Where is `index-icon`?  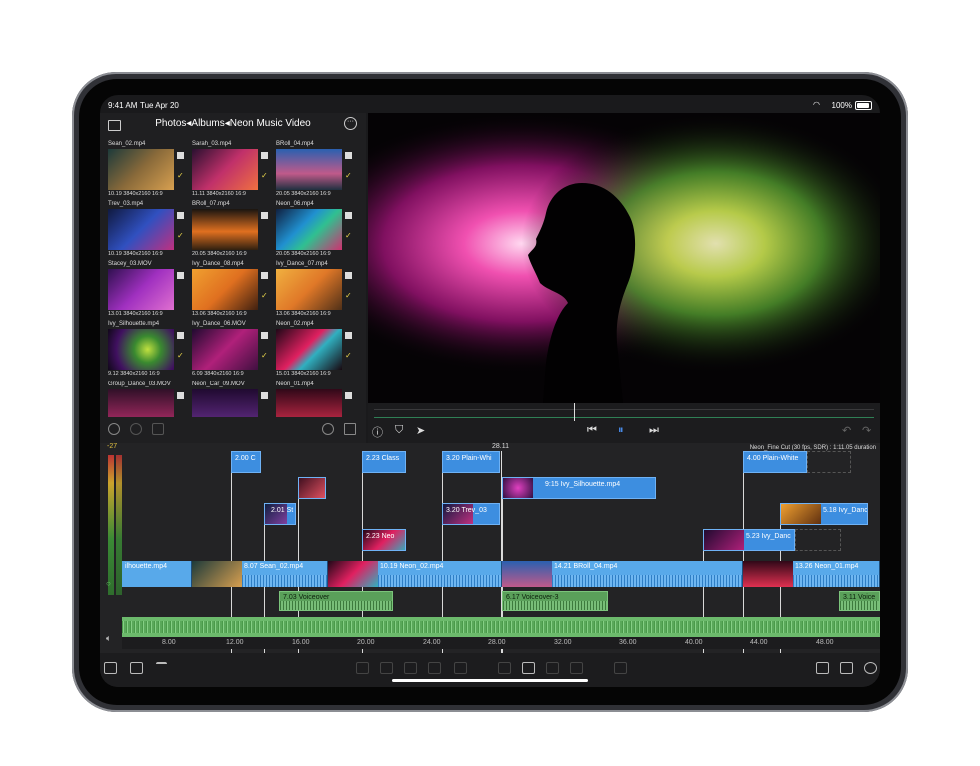 index-icon is located at coordinates (161, 668).